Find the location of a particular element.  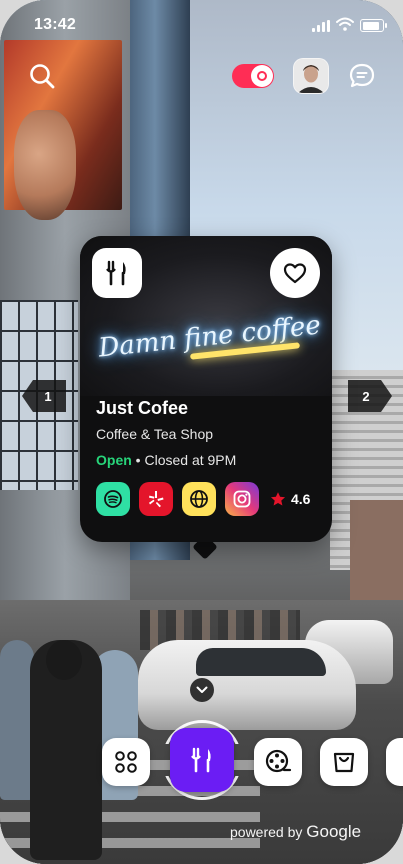

instagram-button is located at coordinates (242, 499).